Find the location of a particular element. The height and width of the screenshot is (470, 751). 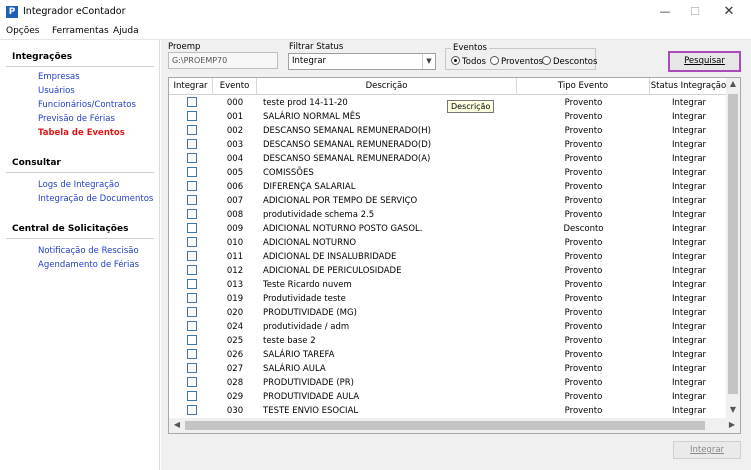

cell-evento: 026 is located at coordinates (235, 355).